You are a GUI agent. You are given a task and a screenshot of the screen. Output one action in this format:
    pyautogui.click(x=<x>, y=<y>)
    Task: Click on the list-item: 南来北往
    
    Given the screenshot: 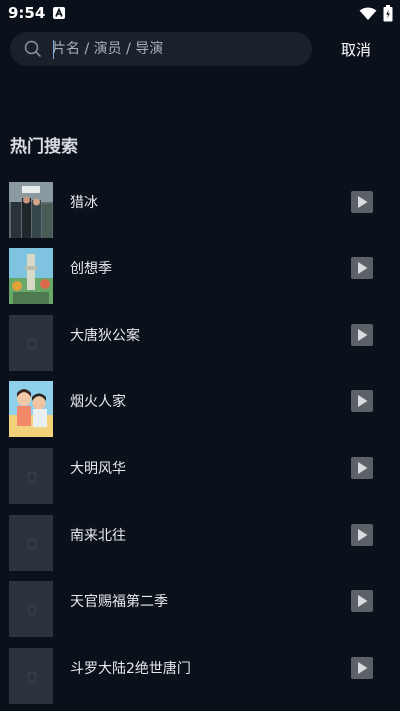 What is the action you would take?
    pyautogui.click(x=200, y=541)
    